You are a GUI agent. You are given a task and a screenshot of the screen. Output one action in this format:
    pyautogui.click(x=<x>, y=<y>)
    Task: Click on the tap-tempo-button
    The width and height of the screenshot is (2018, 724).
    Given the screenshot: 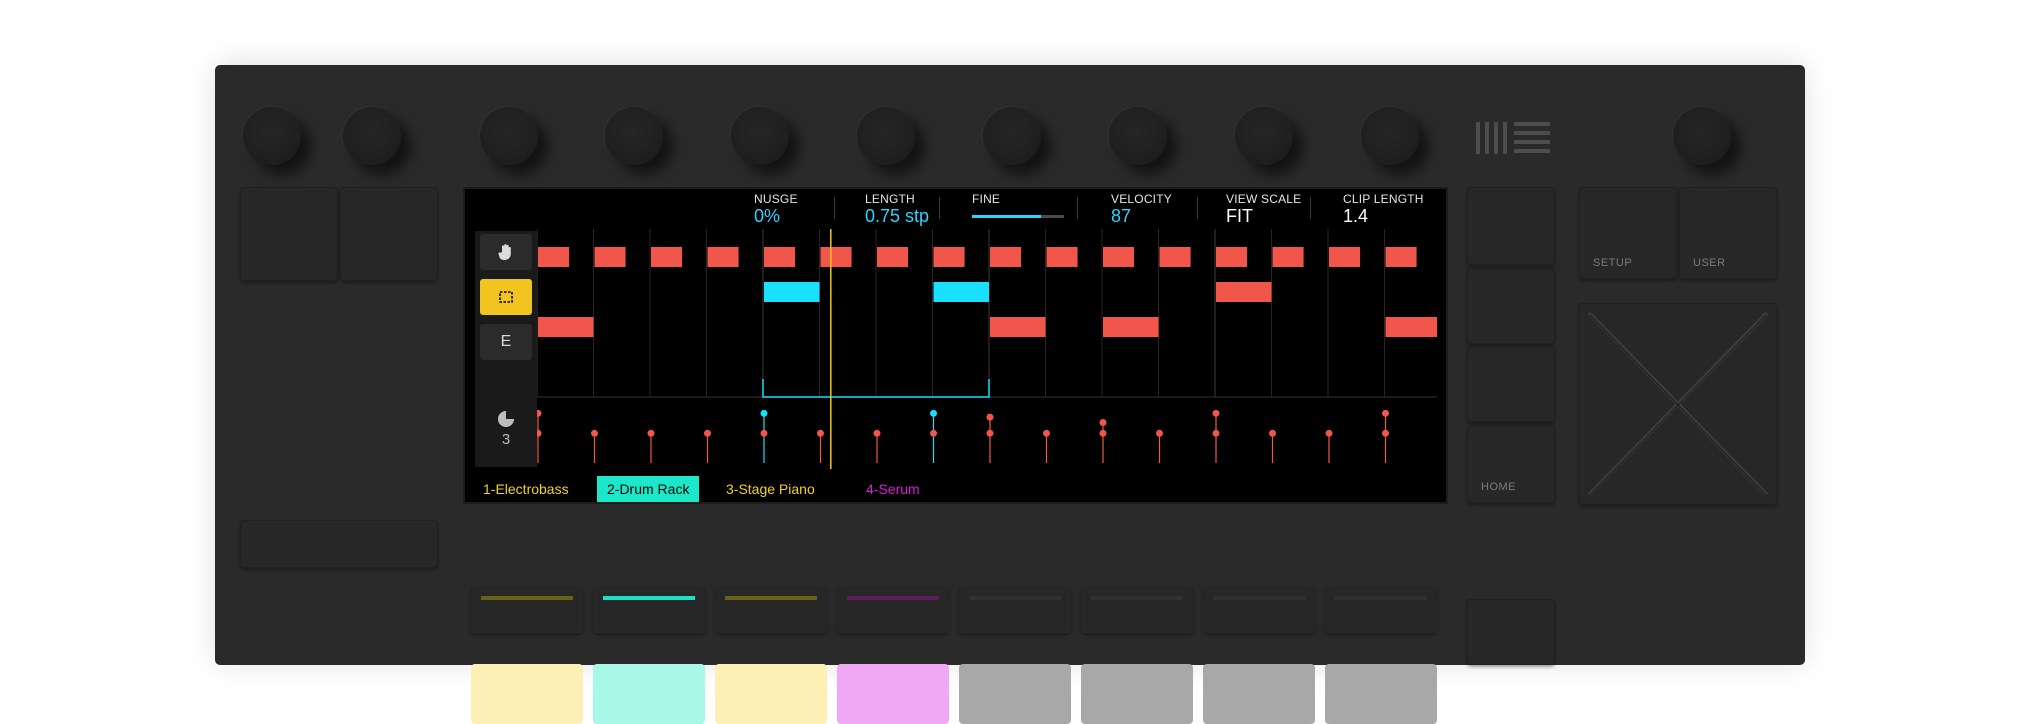 What is the action you would take?
    pyautogui.click(x=289, y=234)
    